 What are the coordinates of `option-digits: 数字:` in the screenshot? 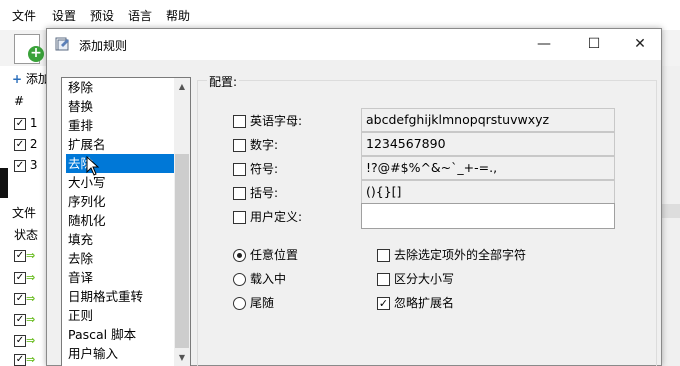 It's located at (255, 144).